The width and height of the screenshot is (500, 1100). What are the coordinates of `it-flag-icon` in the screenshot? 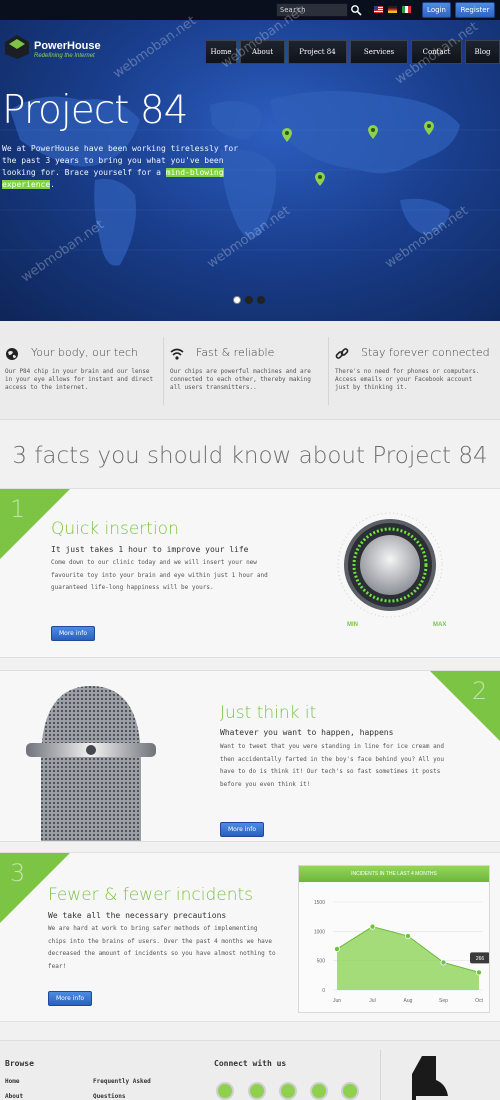 It's located at (406, 9).